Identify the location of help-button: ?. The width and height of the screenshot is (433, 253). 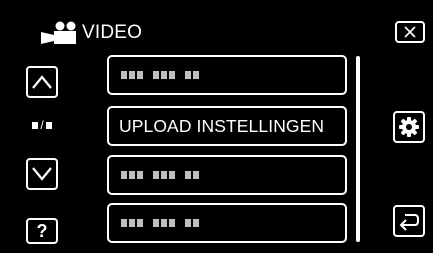
(42, 231).